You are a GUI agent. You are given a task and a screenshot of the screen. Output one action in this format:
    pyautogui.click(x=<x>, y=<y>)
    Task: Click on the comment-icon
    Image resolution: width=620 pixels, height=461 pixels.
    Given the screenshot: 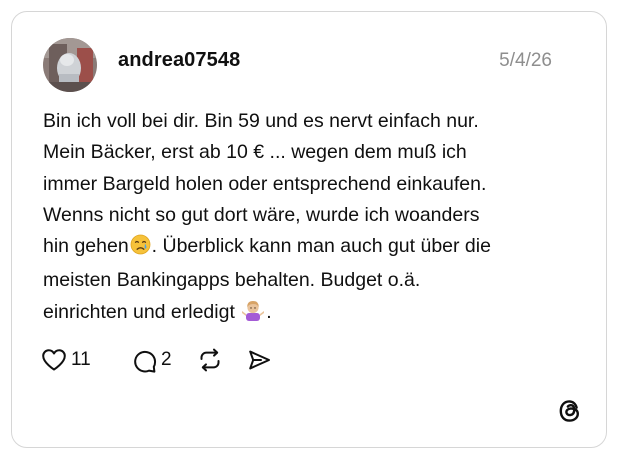 What is the action you would take?
    pyautogui.click(x=144, y=360)
    